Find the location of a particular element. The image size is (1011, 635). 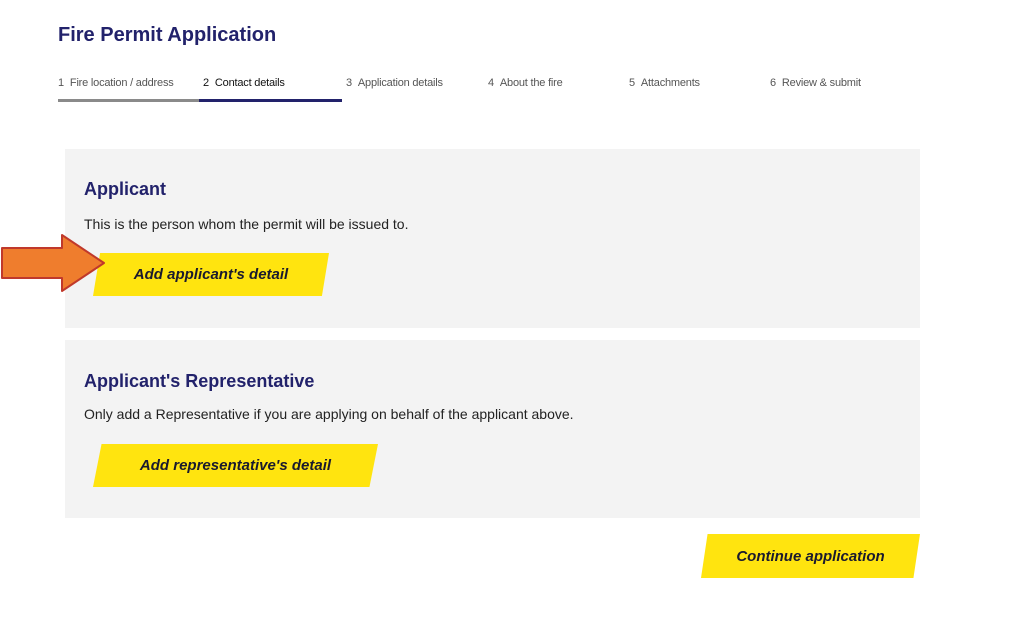

representative-heading: Applicant's Representative is located at coordinates (199, 381).